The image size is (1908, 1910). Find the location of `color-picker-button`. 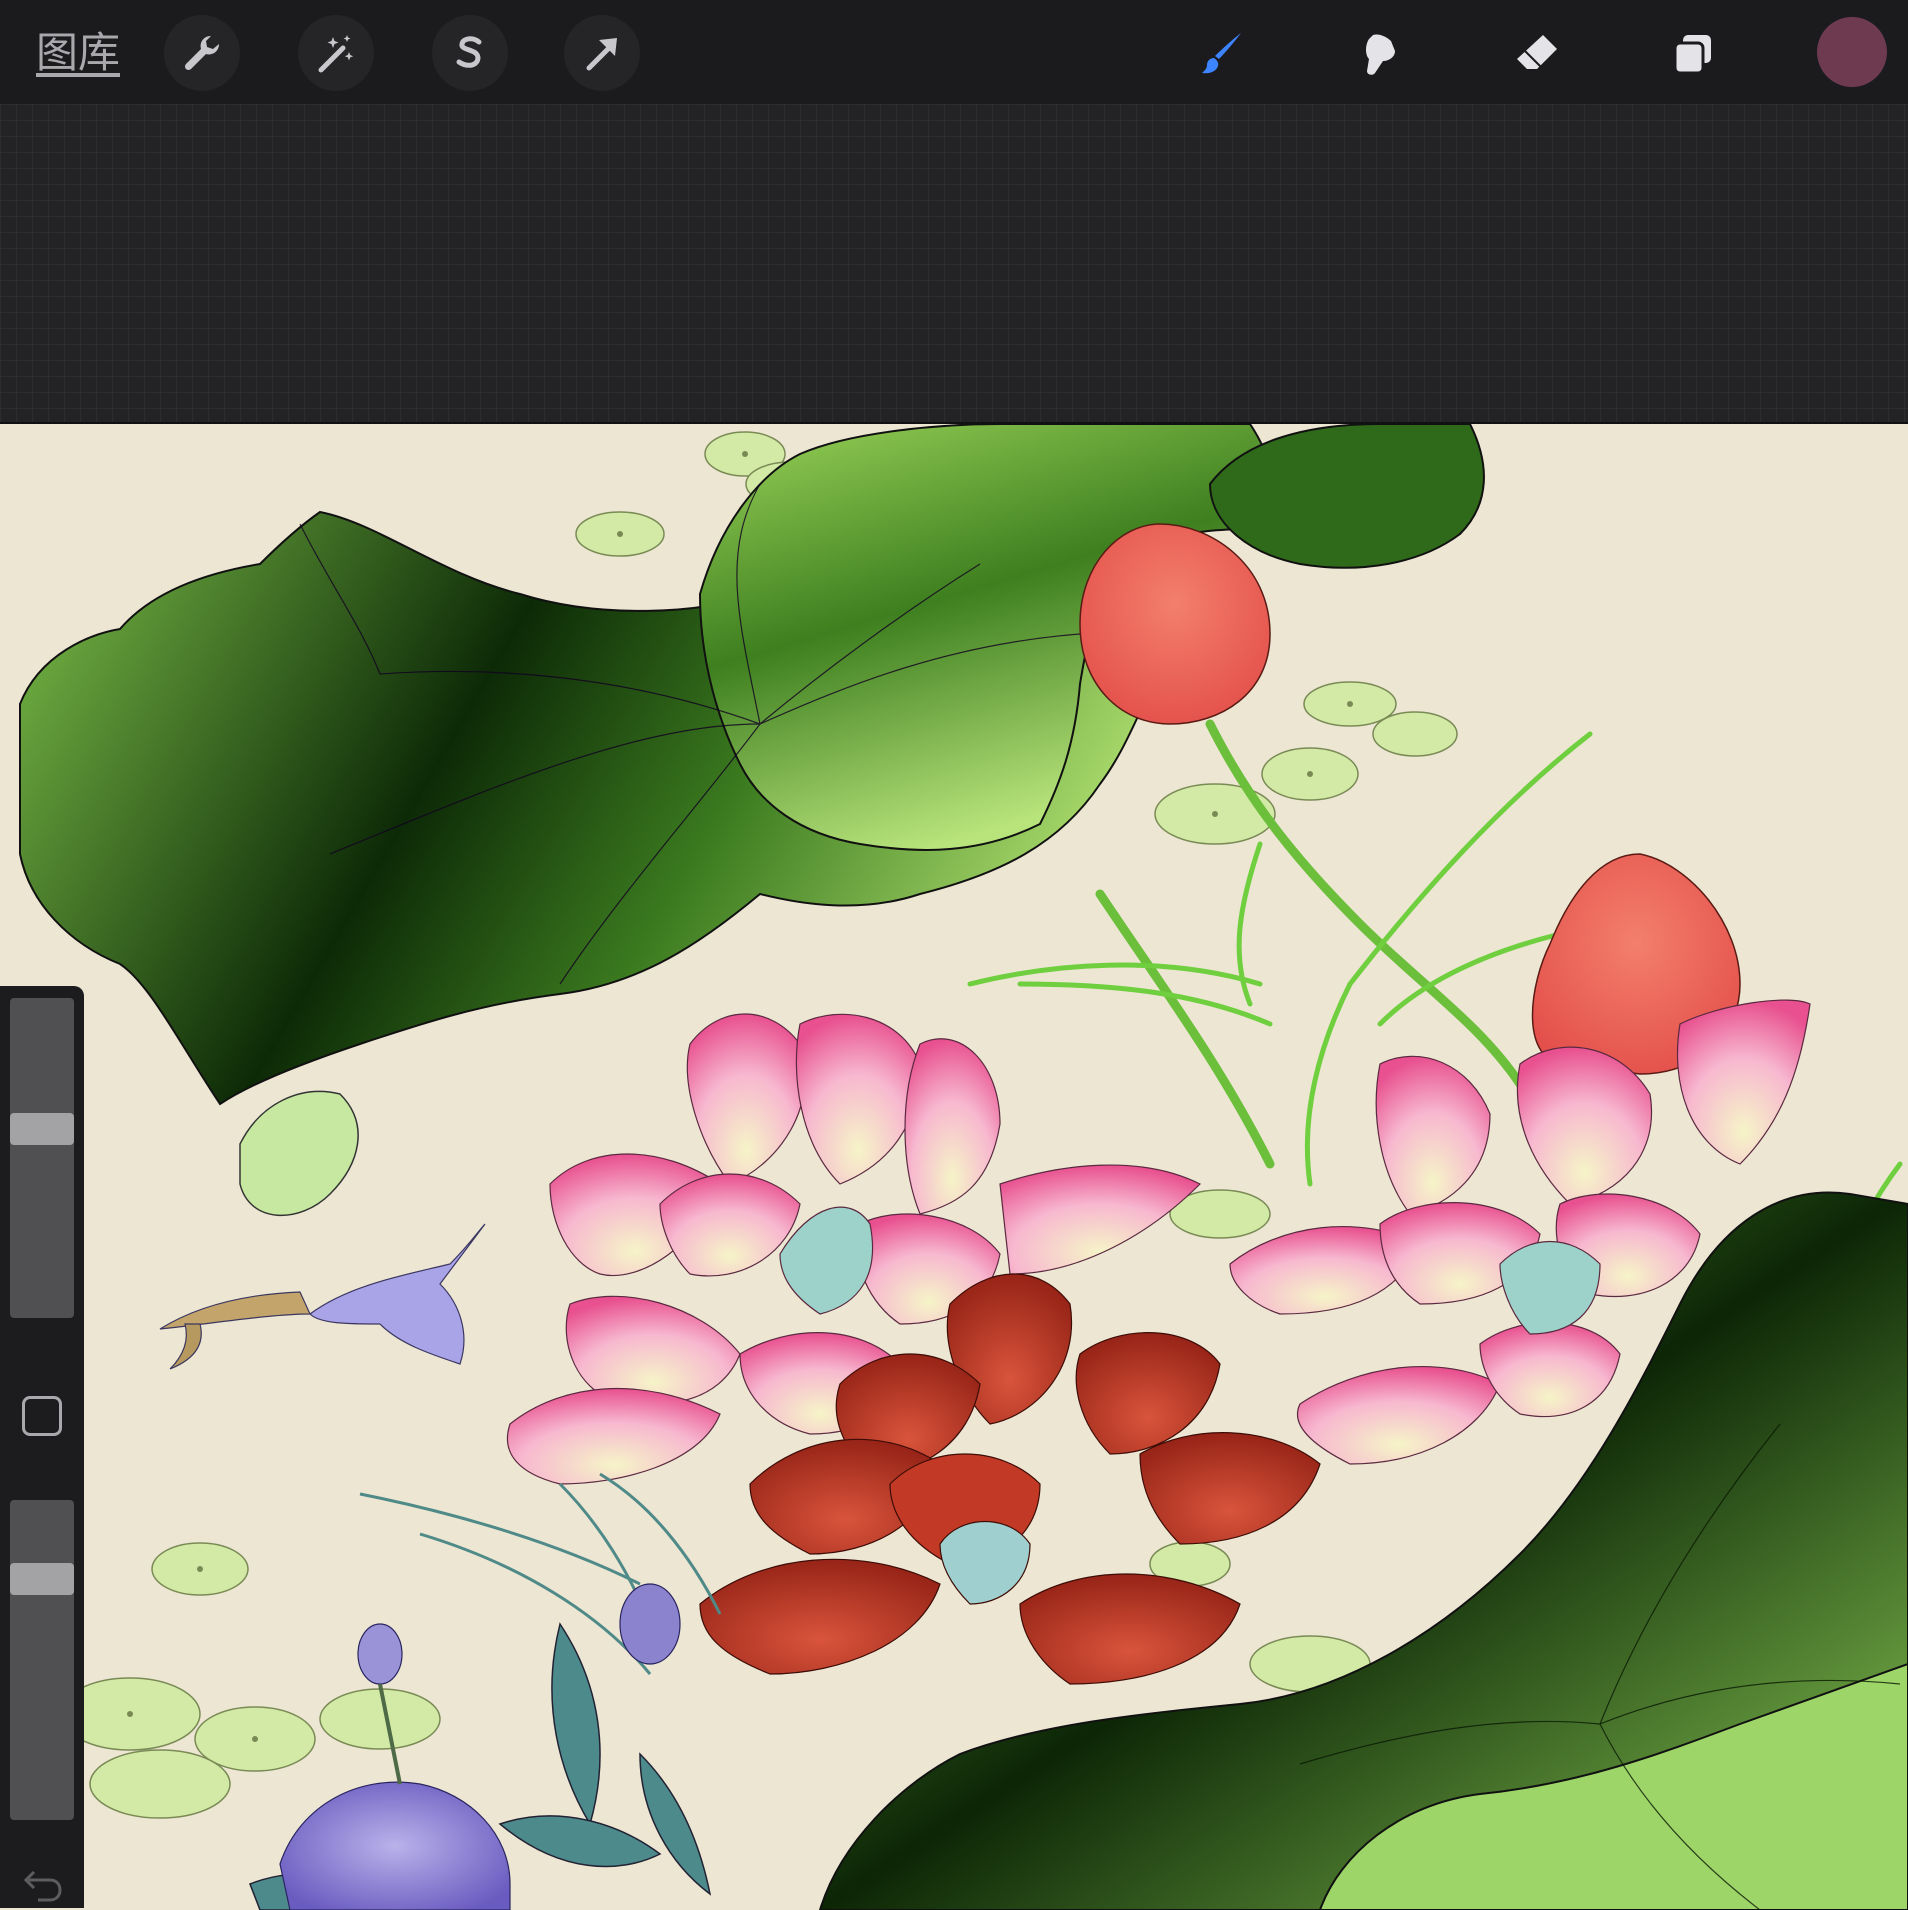

color-picker-button is located at coordinates (1852, 52).